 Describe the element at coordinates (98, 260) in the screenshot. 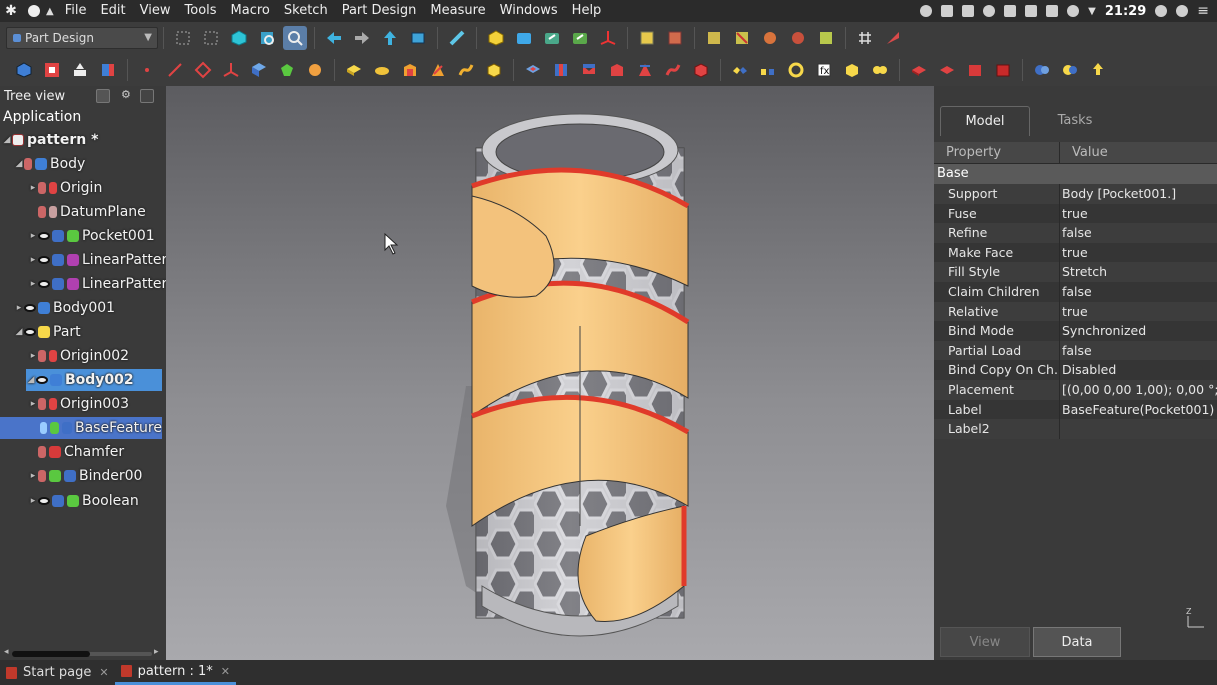

I see `tree-node-linearpattern-1: ▸ LinearPatter` at that location.